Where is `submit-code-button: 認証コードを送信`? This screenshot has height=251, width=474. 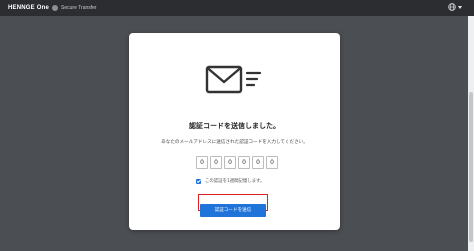
submit-code-button: 認証コードを送信 is located at coordinates (233, 210).